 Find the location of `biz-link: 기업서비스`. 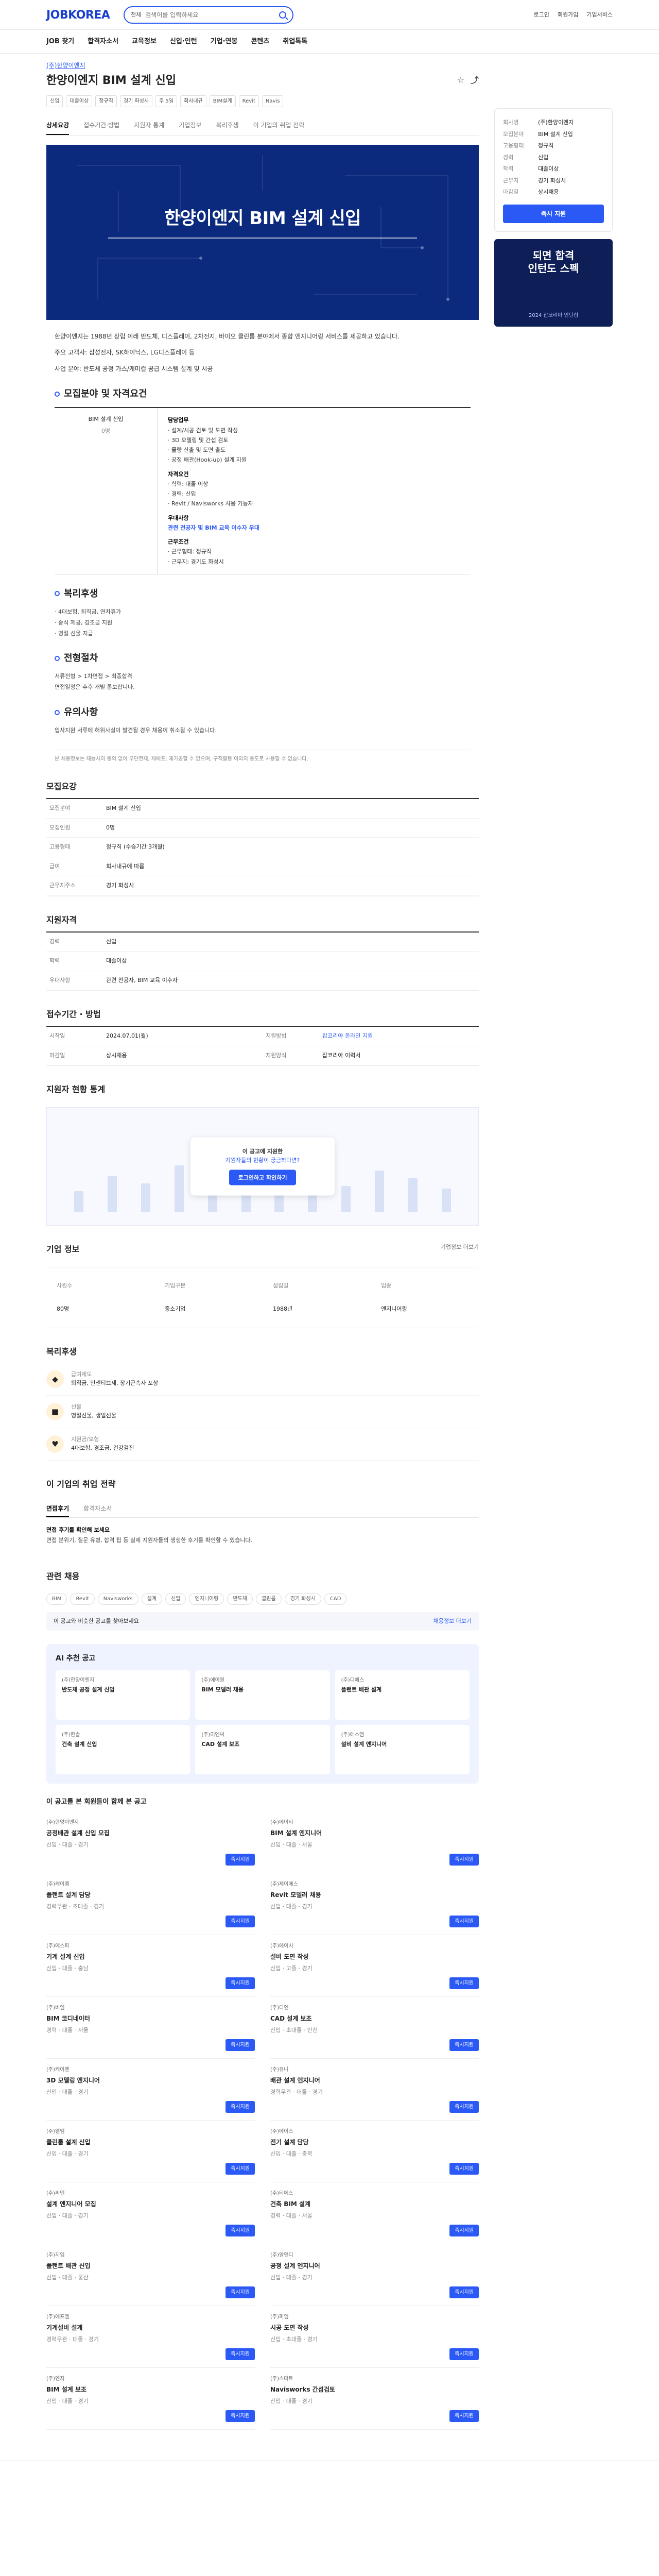

biz-link: 기업서비스 is located at coordinates (599, 15).